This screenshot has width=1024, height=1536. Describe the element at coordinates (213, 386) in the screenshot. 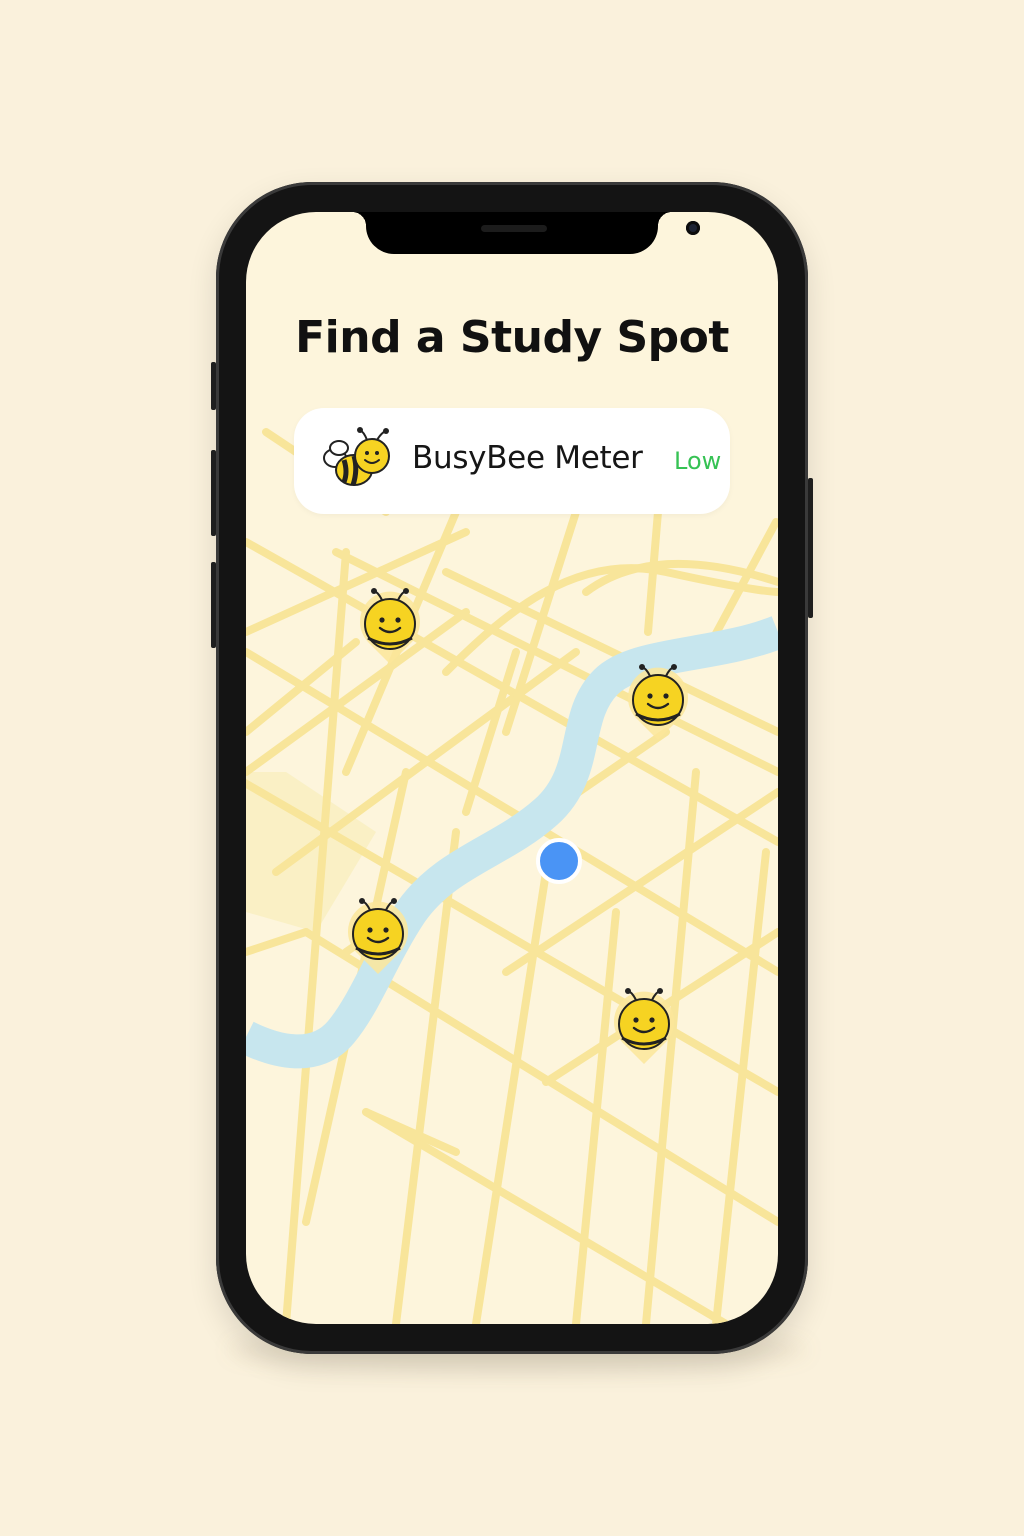

I see `mute-switch` at that location.